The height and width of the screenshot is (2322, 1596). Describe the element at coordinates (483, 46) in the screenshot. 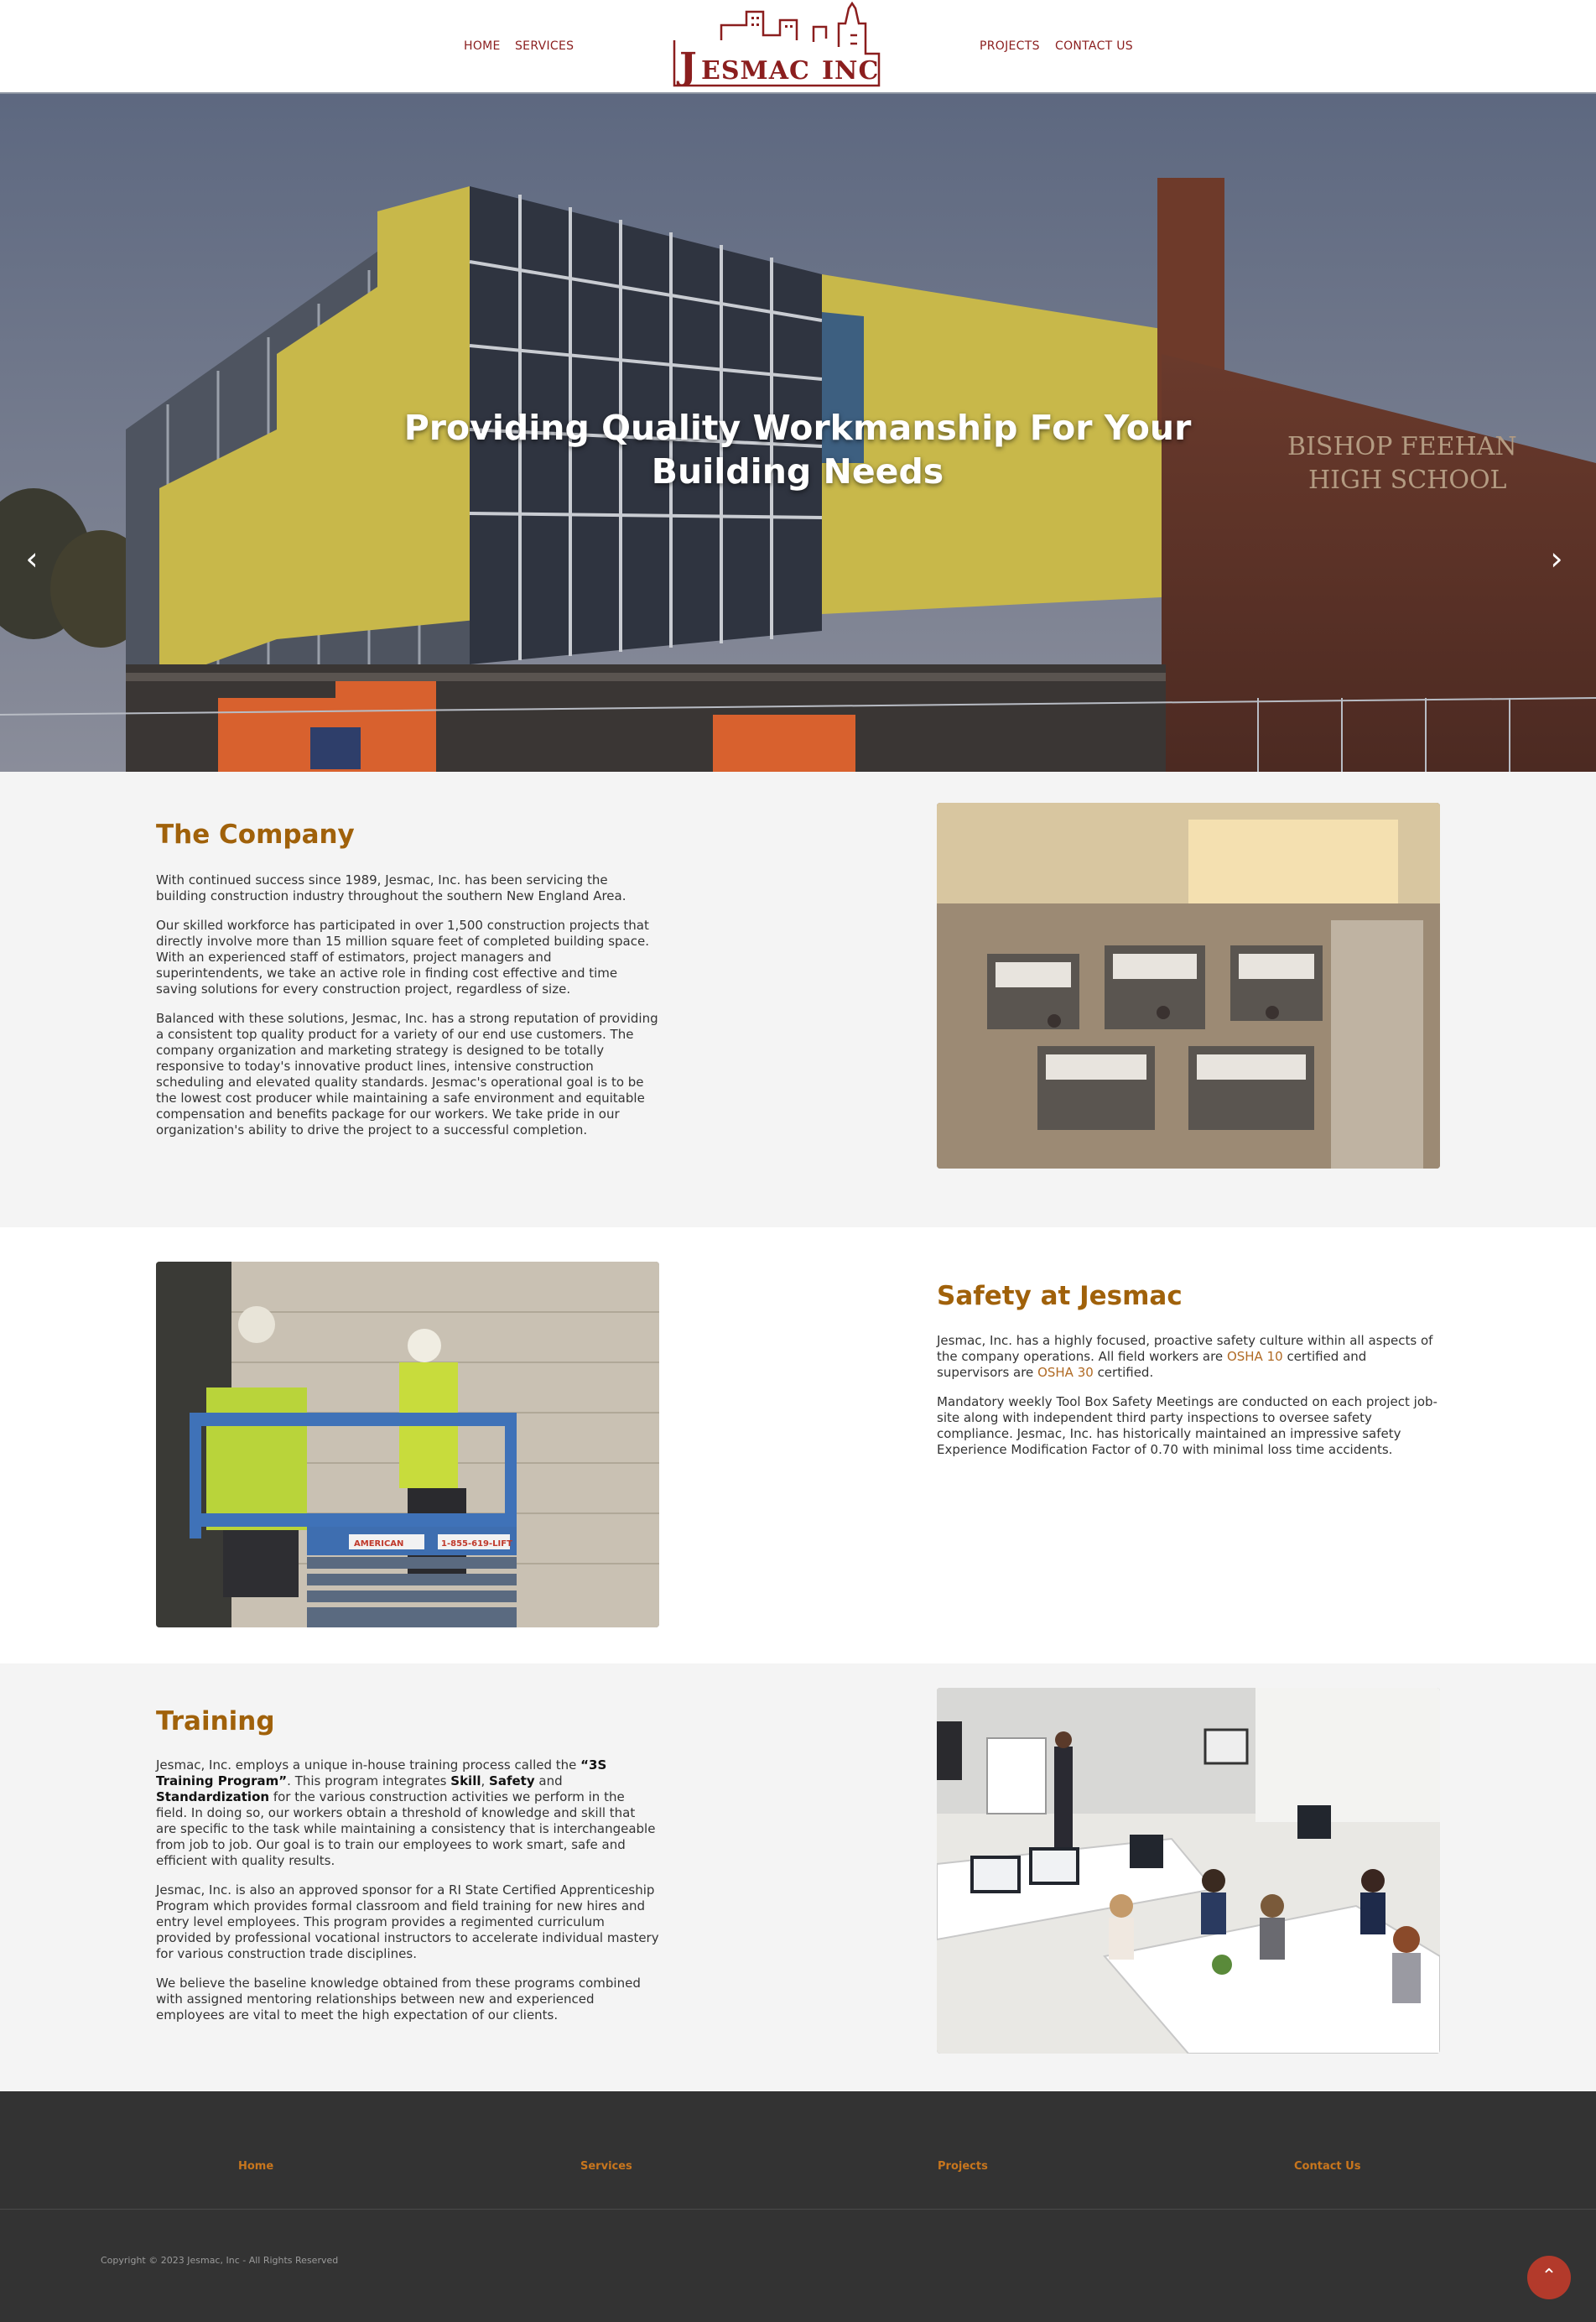

I see `nav-home: HOME` at that location.